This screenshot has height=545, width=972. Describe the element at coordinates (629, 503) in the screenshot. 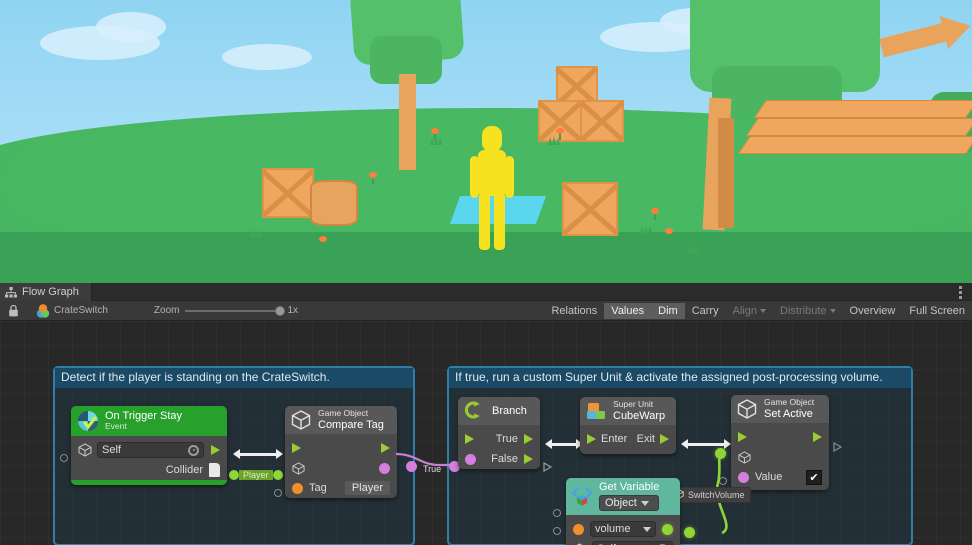

I see `variable-scope-dropdown: Object` at that location.